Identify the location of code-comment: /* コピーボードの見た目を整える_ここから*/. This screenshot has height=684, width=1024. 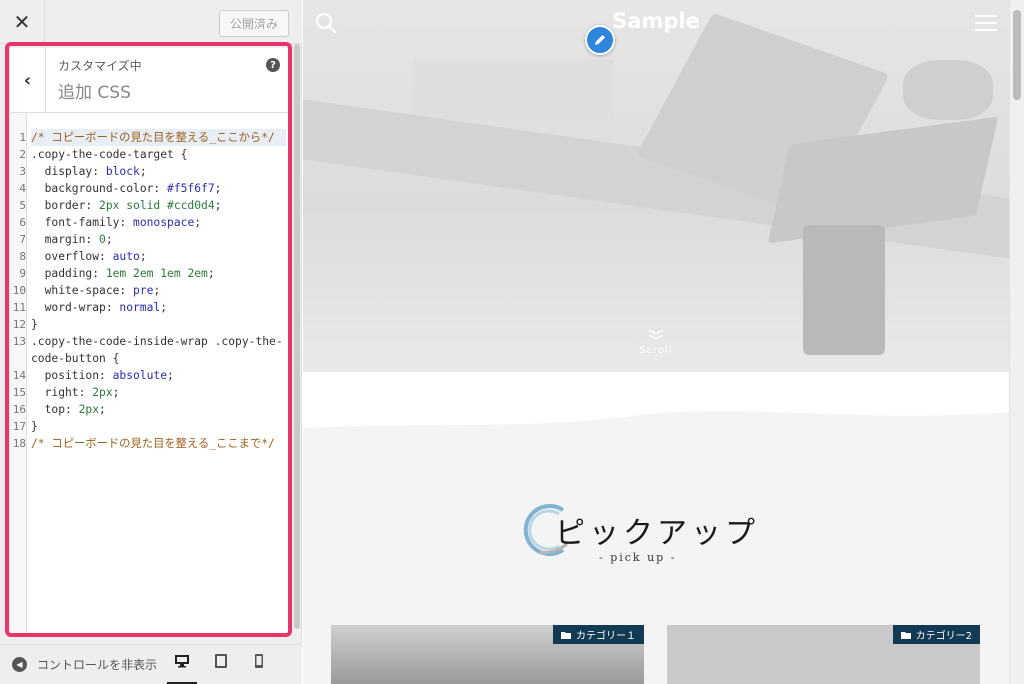
(153, 137).